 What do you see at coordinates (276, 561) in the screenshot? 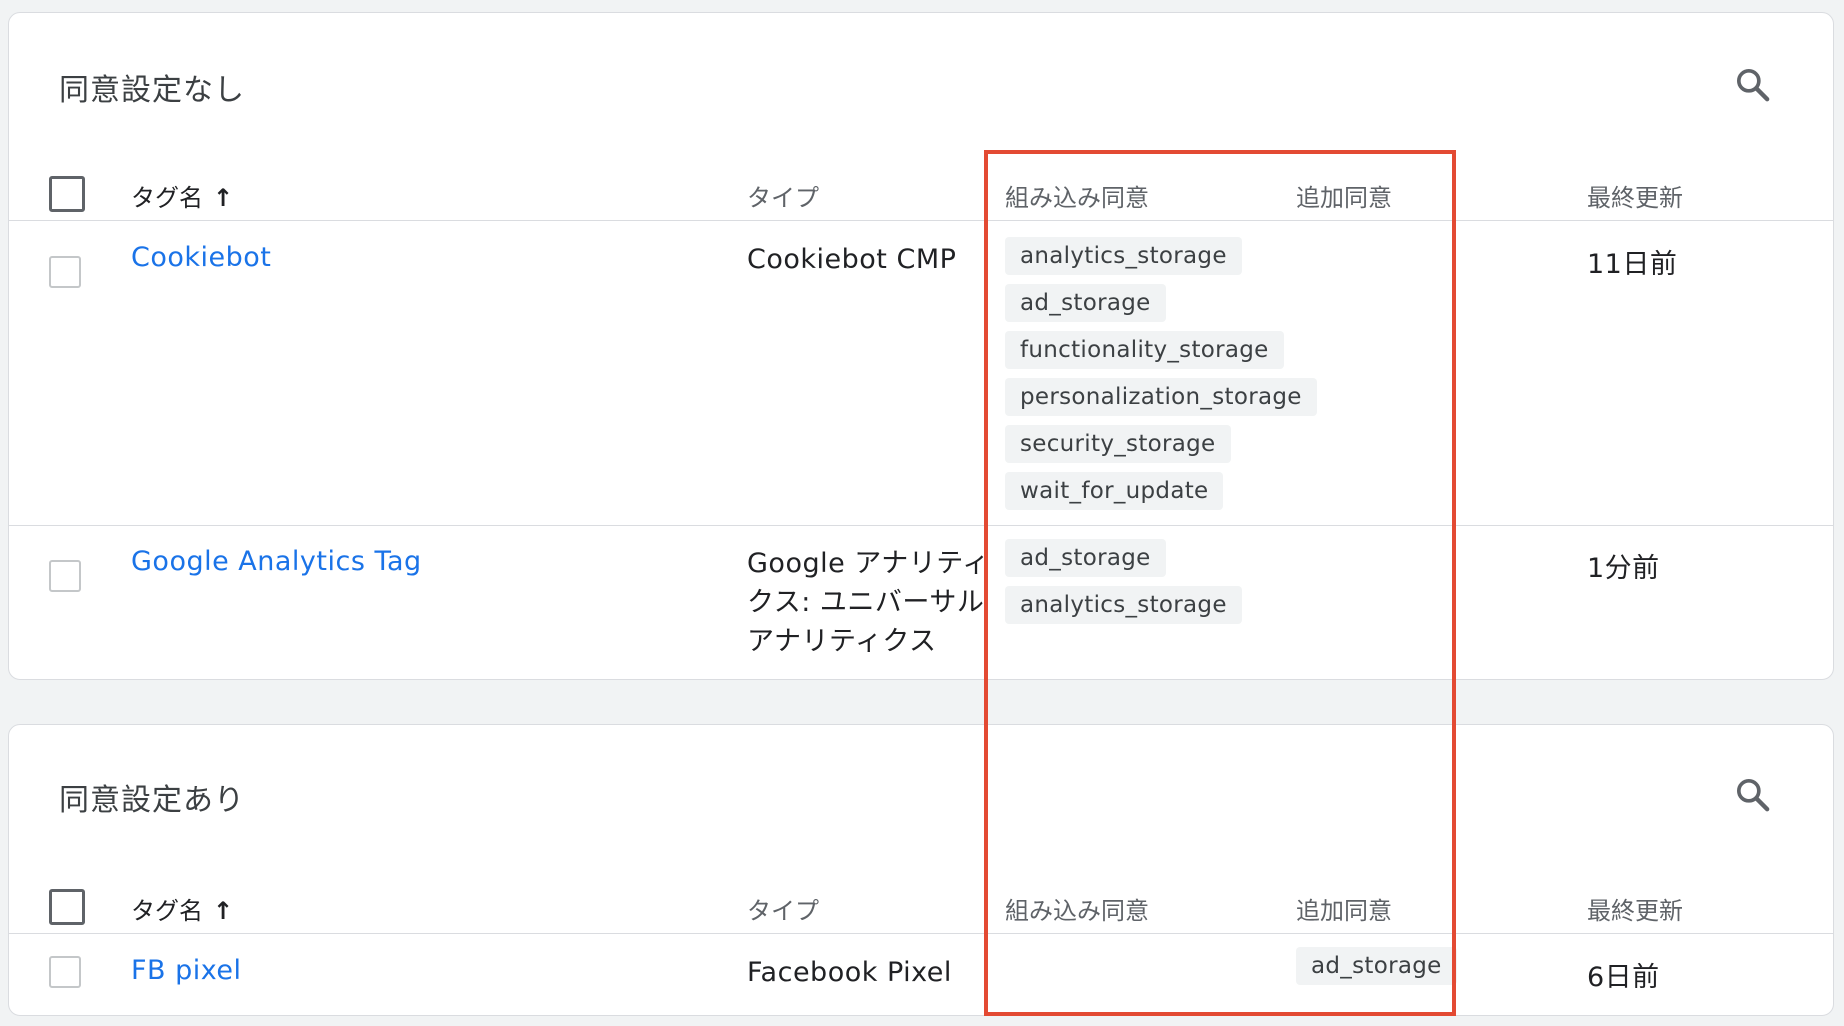
I see `tag-name-link: Google Analytics Tag` at bounding box center [276, 561].